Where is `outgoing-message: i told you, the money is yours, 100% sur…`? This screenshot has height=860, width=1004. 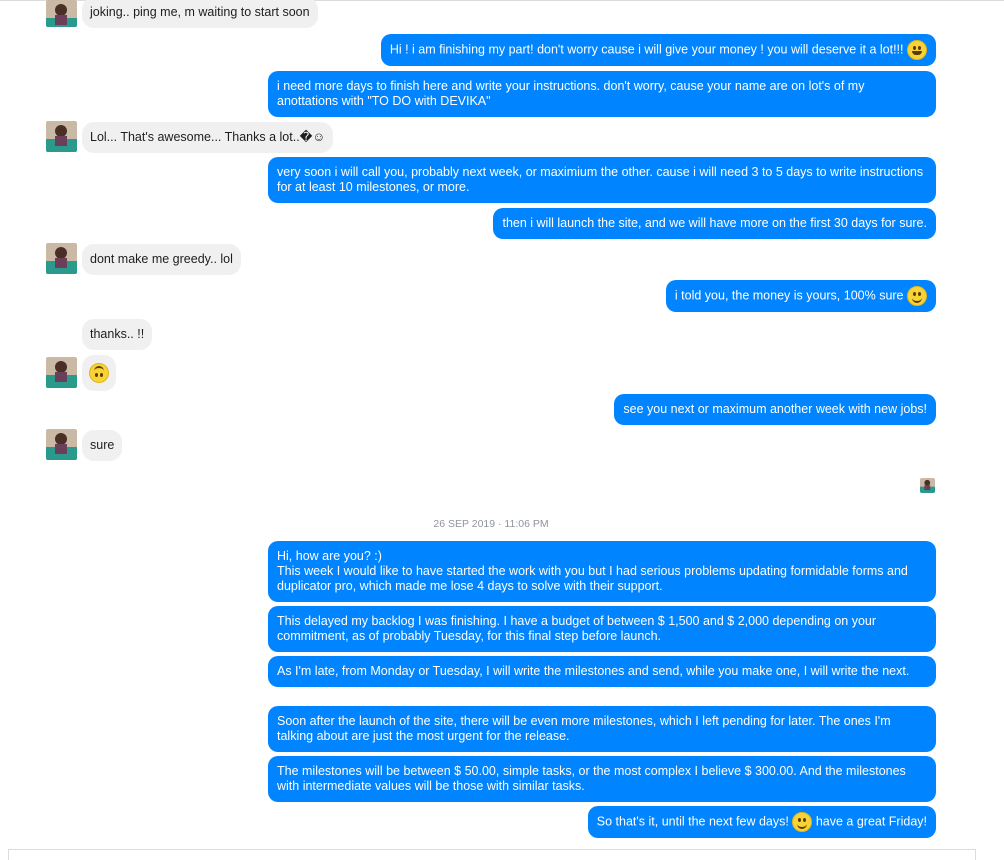
outgoing-message: i told you, the money is yours, 100% sur… is located at coordinates (800, 296).